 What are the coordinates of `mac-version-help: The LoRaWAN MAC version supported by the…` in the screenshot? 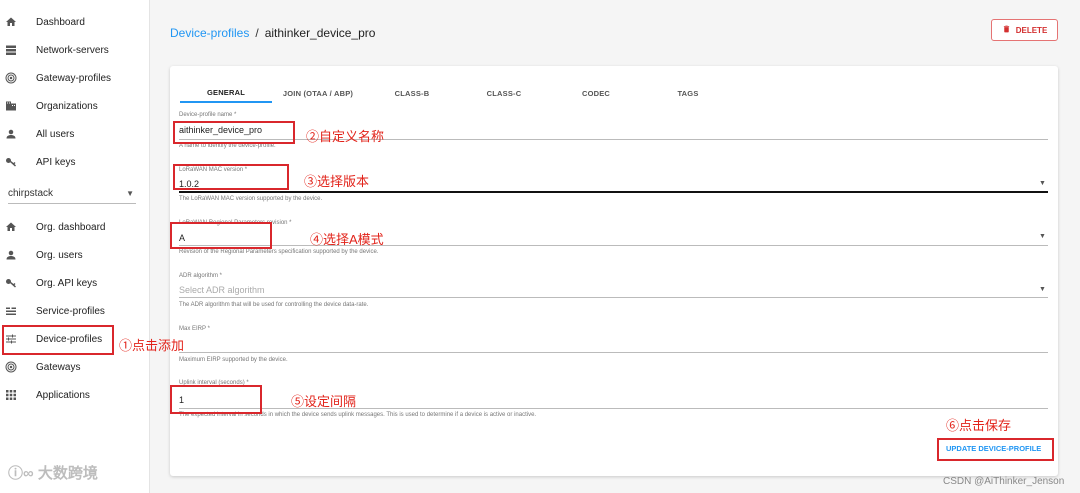 It's located at (251, 199).